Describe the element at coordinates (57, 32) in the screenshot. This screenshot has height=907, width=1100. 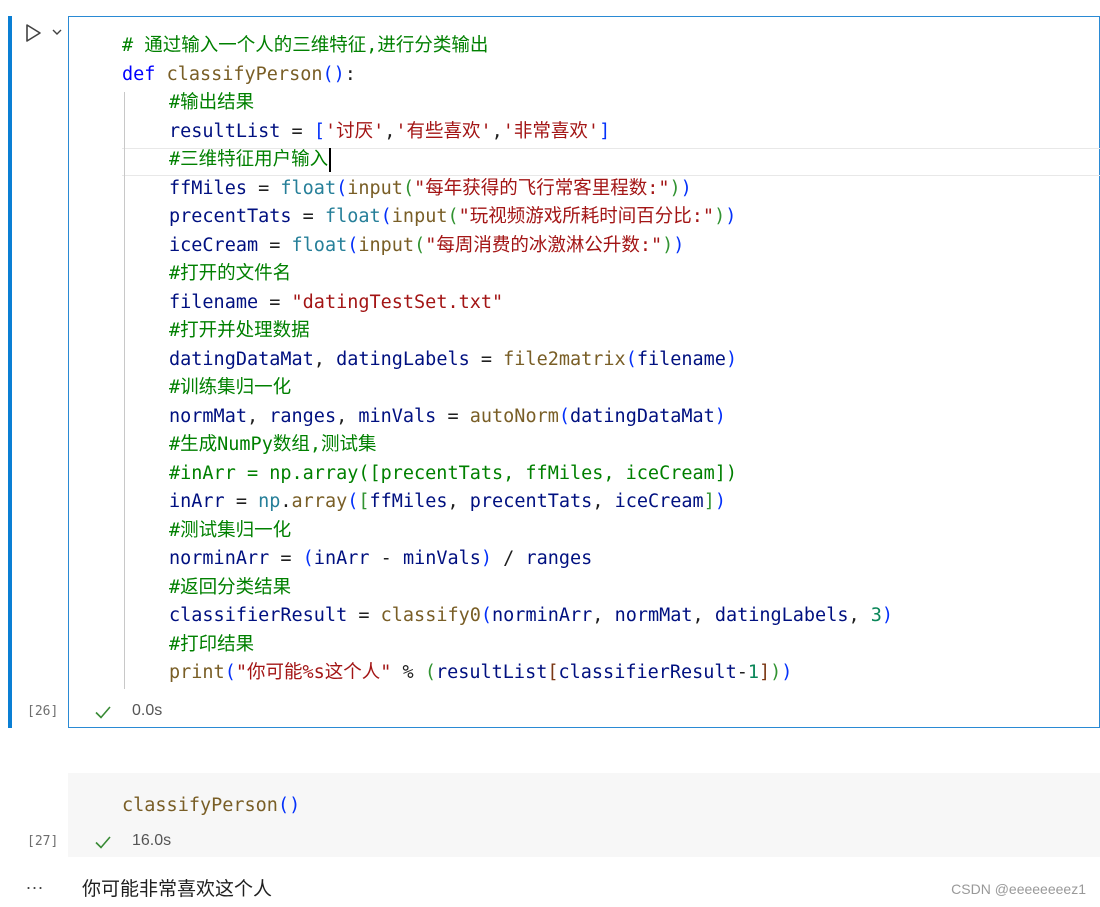
I see `chevron-down-icon` at that location.